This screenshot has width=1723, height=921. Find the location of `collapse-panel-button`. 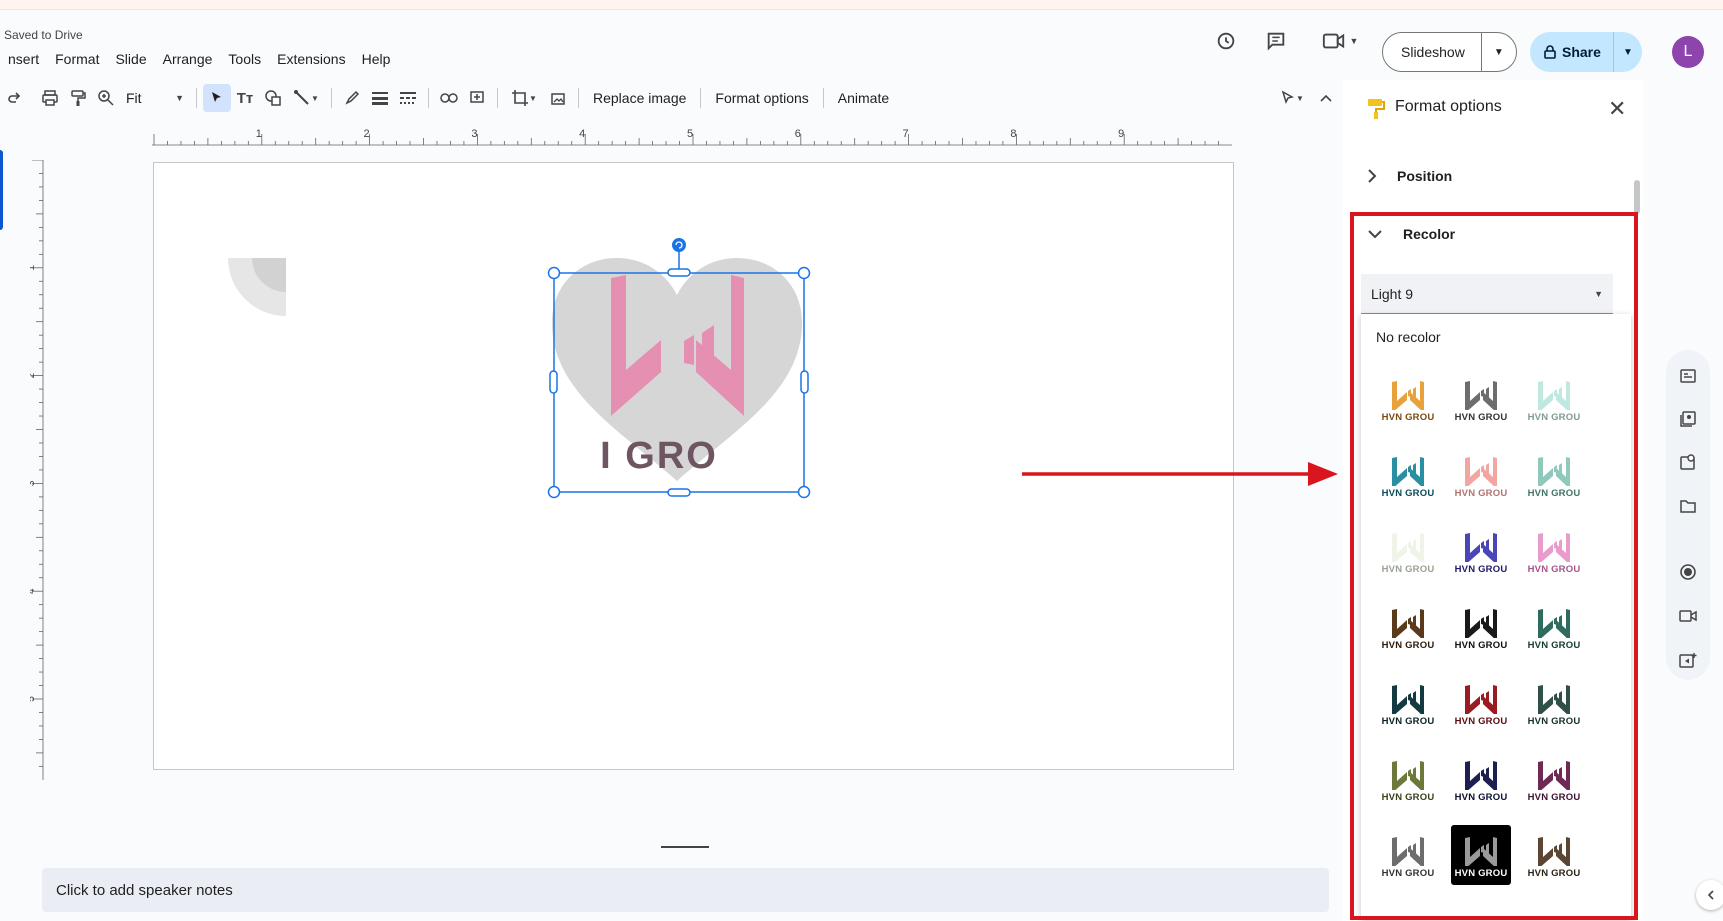

collapse-panel-button is located at coordinates (1709, 895).